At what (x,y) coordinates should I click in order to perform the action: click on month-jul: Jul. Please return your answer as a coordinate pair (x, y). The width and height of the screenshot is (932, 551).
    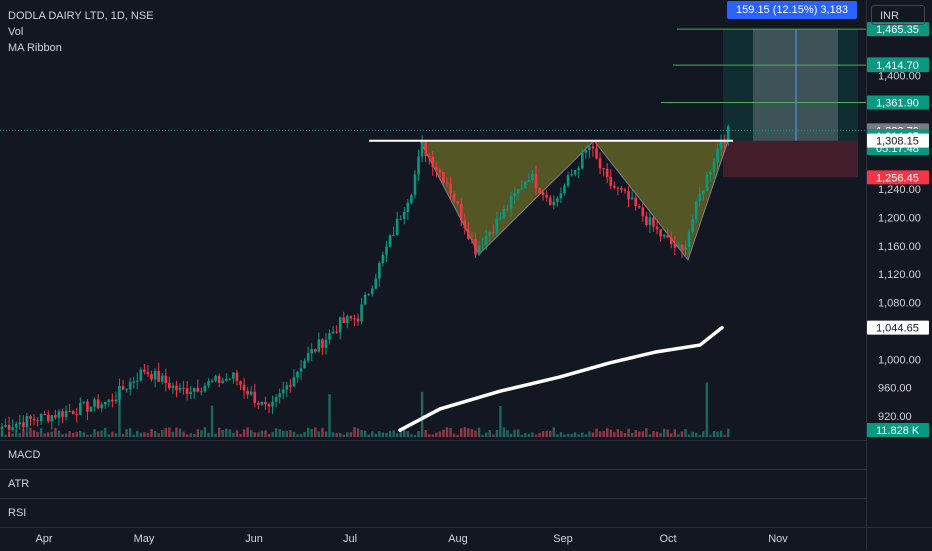
    Looking at the image, I should click on (350, 539).